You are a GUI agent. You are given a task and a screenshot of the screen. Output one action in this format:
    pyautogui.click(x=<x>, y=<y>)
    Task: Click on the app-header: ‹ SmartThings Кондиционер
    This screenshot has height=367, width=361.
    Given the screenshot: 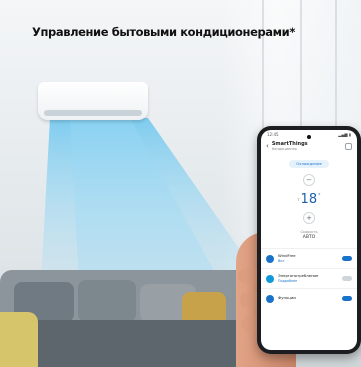 What is the action you would take?
    pyautogui.click(x=309, y=146)
    